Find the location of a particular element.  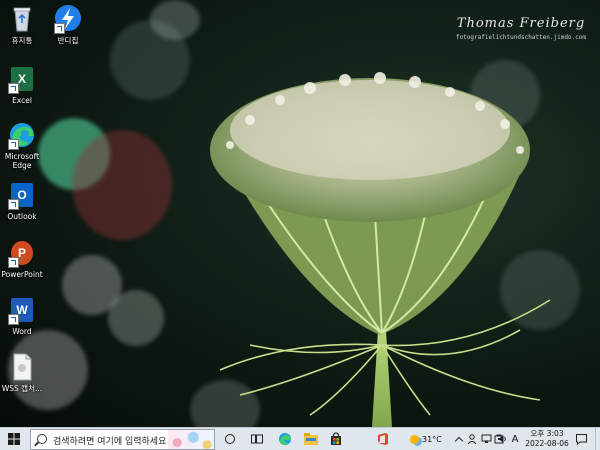

powerpoint-icon: P is located at coordinates (22, 253).